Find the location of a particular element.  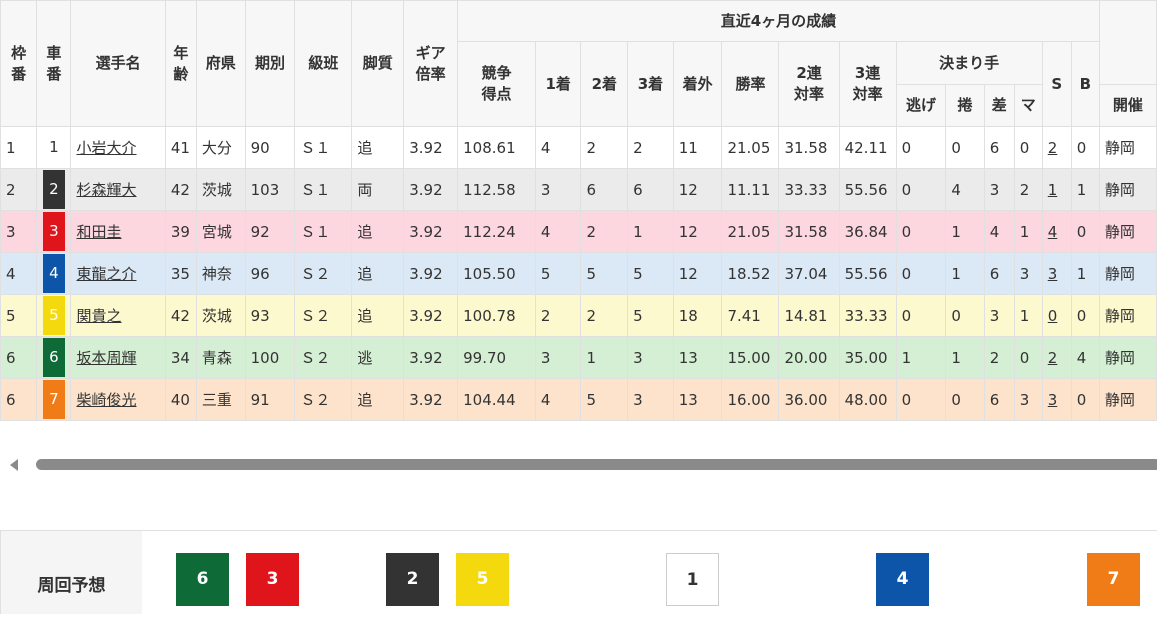

term-cell: 90 is located at coordinates (270, 147).